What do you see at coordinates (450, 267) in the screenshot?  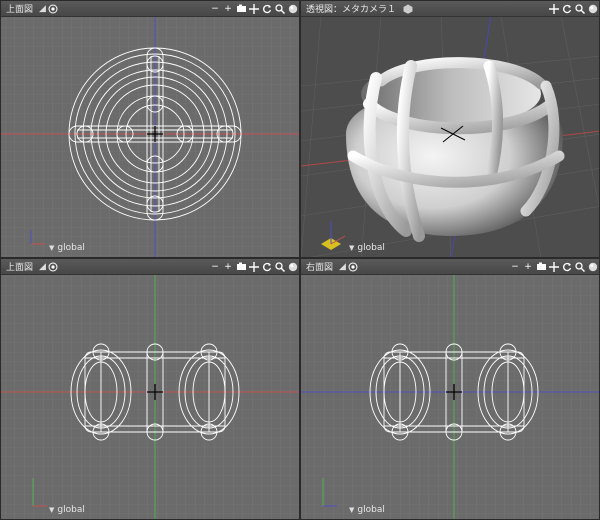 I see `viewport-header: 右面図 ◢ − +` at bounding box center [450, 267].